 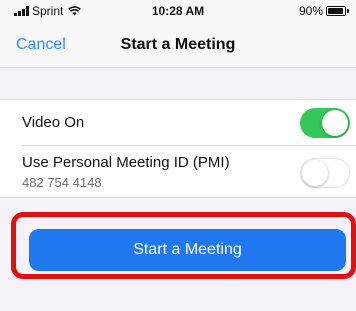 I want to click on pmi-toggle, so click(x=325, y=173).